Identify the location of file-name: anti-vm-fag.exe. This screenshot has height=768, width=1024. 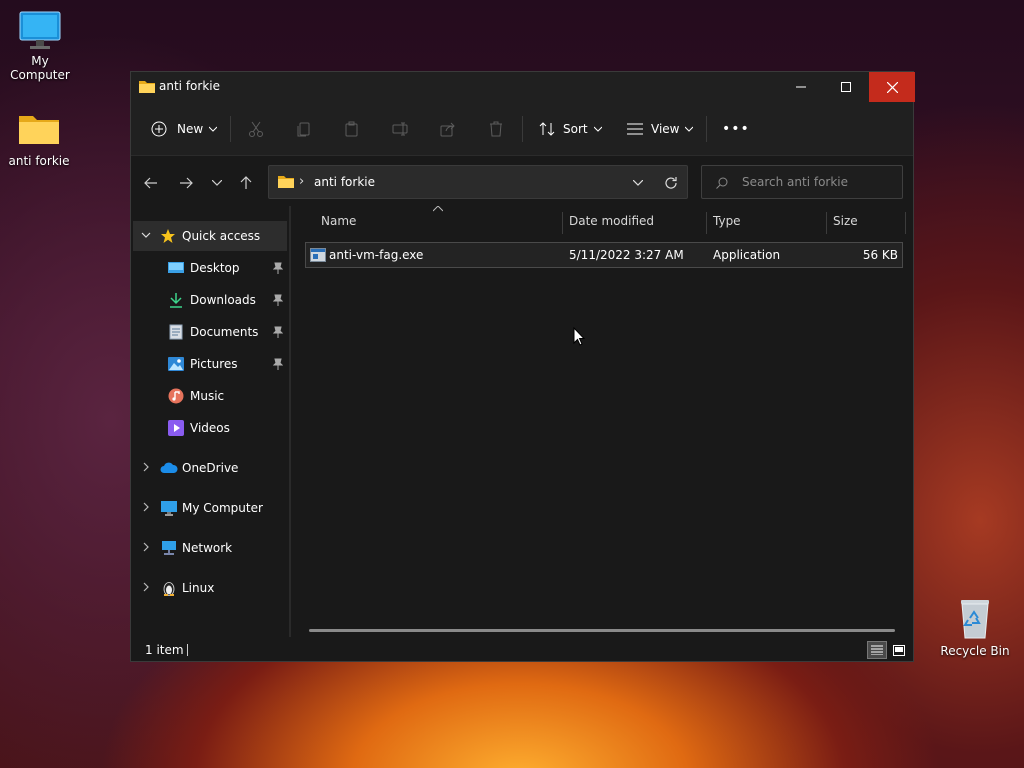
(376, 255).